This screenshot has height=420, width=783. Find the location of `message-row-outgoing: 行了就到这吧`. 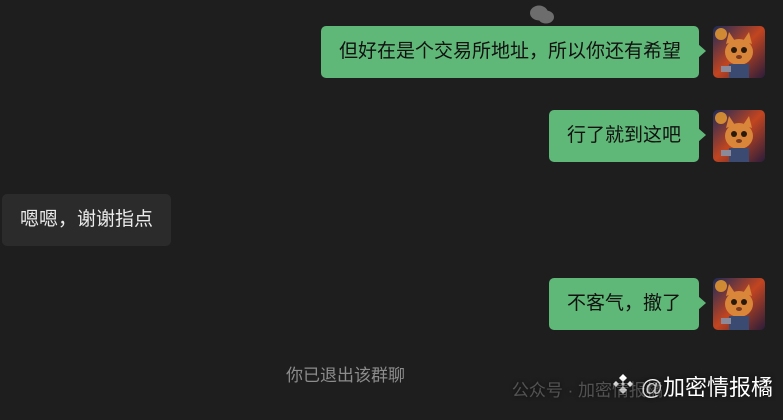

message-row-outgoing: 行了就到这吧 is located at coordinates (656, 136).